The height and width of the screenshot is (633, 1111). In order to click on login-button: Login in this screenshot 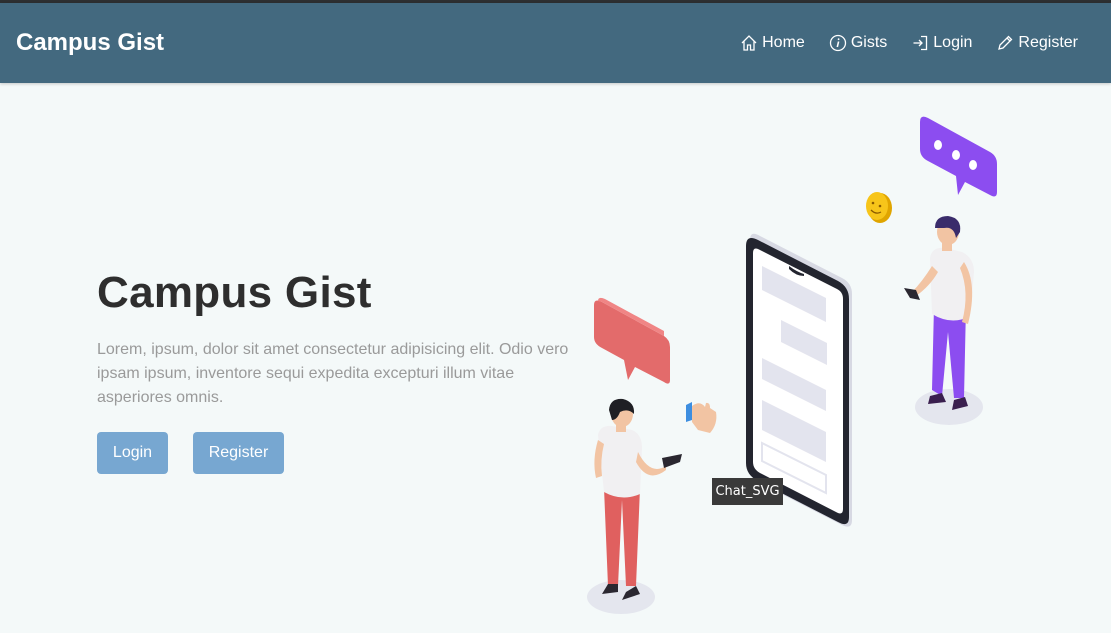, I will do `click(132, 453)`.